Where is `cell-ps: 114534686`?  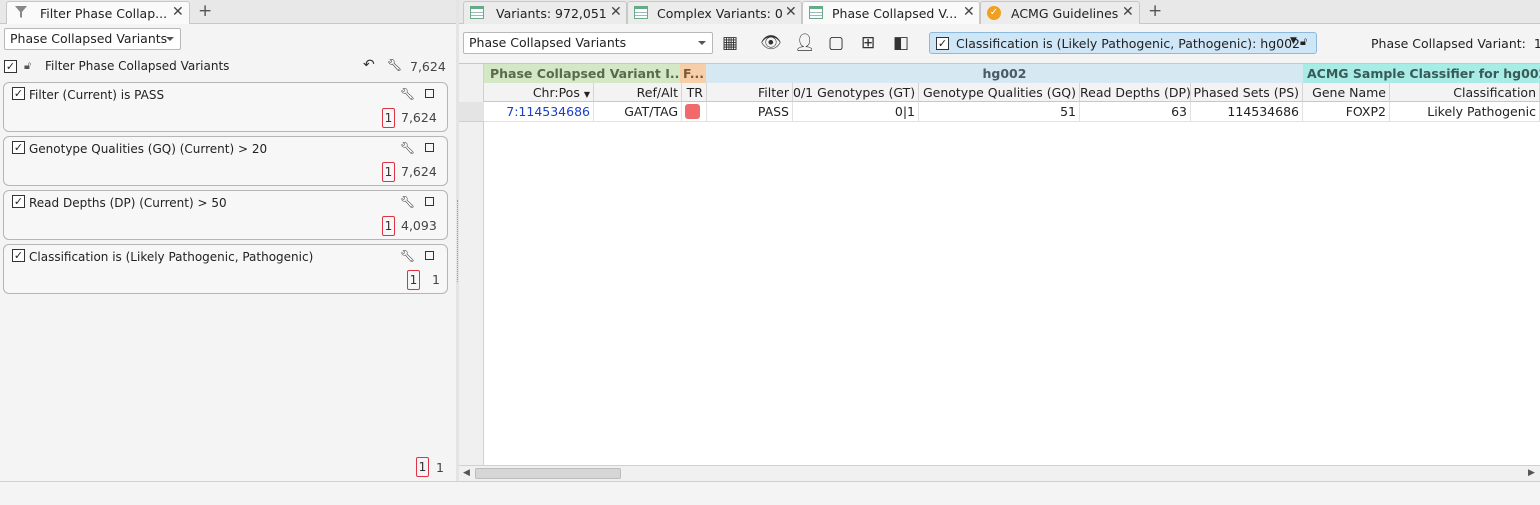
cell-ps: 114534686 is located at coordinates (1247, 112).